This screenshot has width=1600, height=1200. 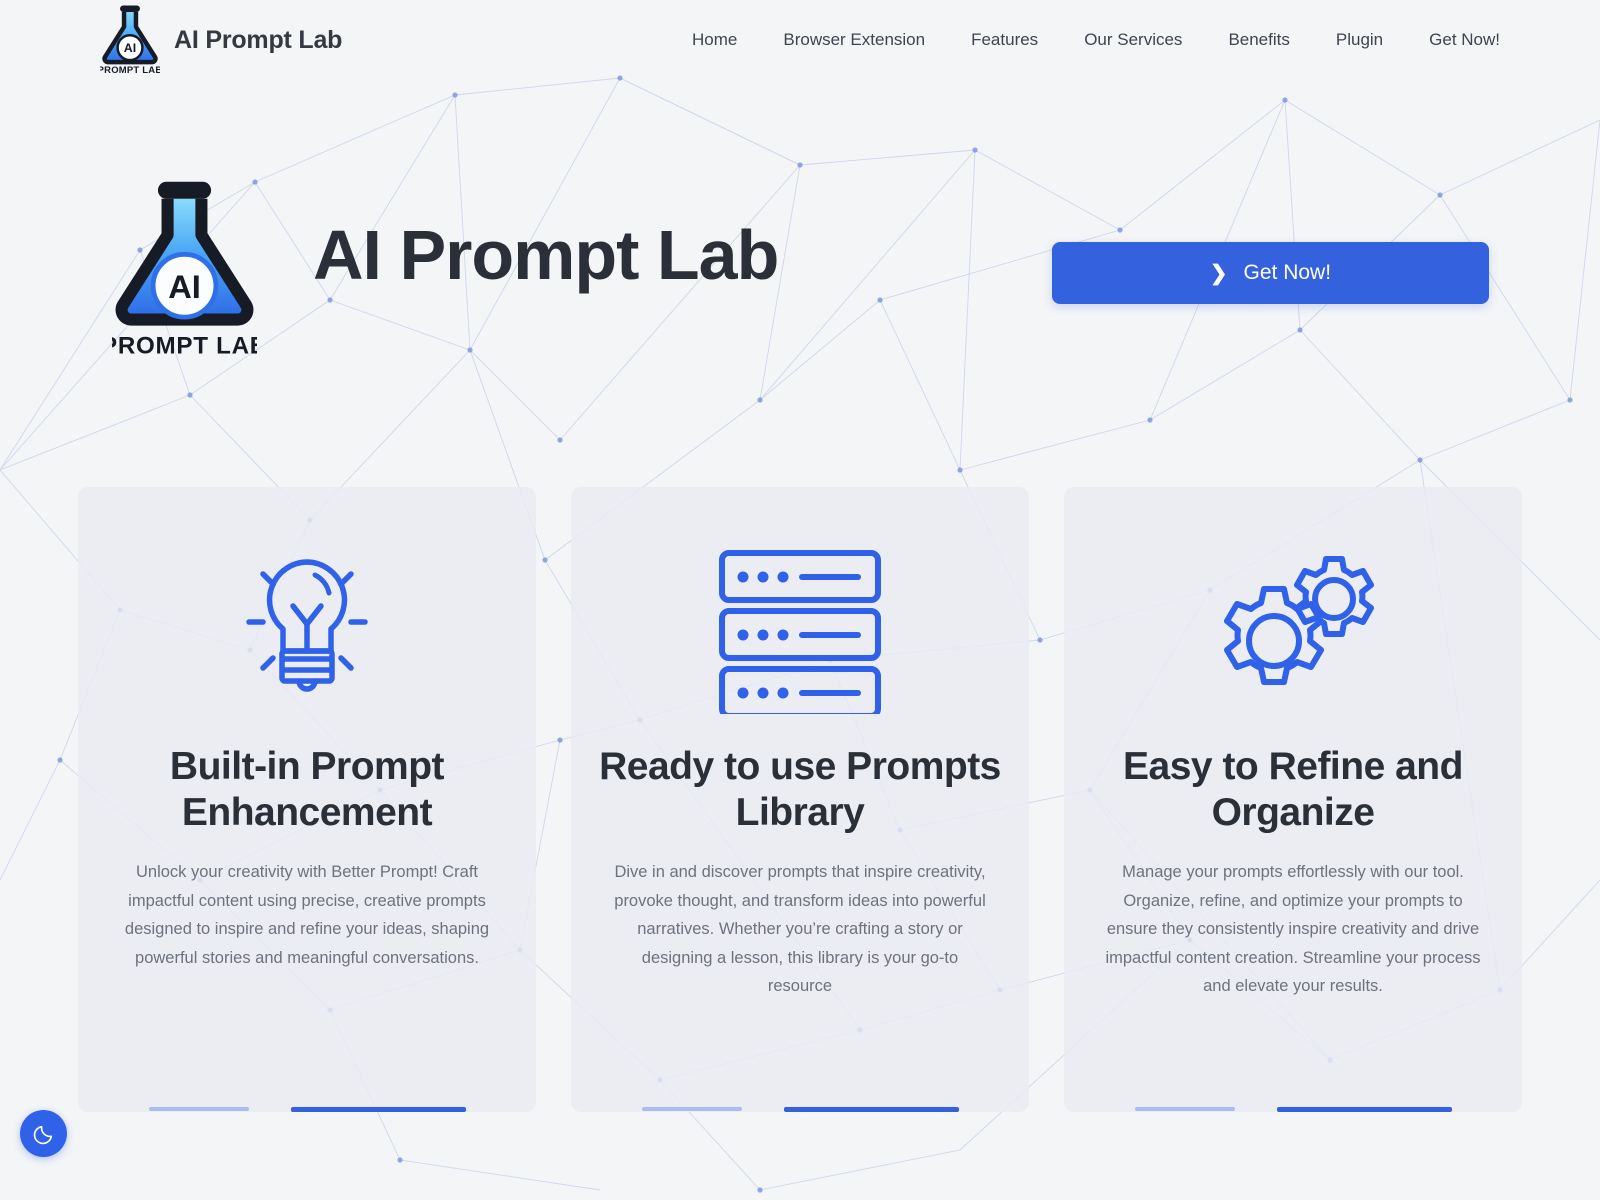 What do you see at coordinates (1359, 40) in the screenshot?
I see `nav-item-plugin: Plugin` at bounding box center [1359, 40].